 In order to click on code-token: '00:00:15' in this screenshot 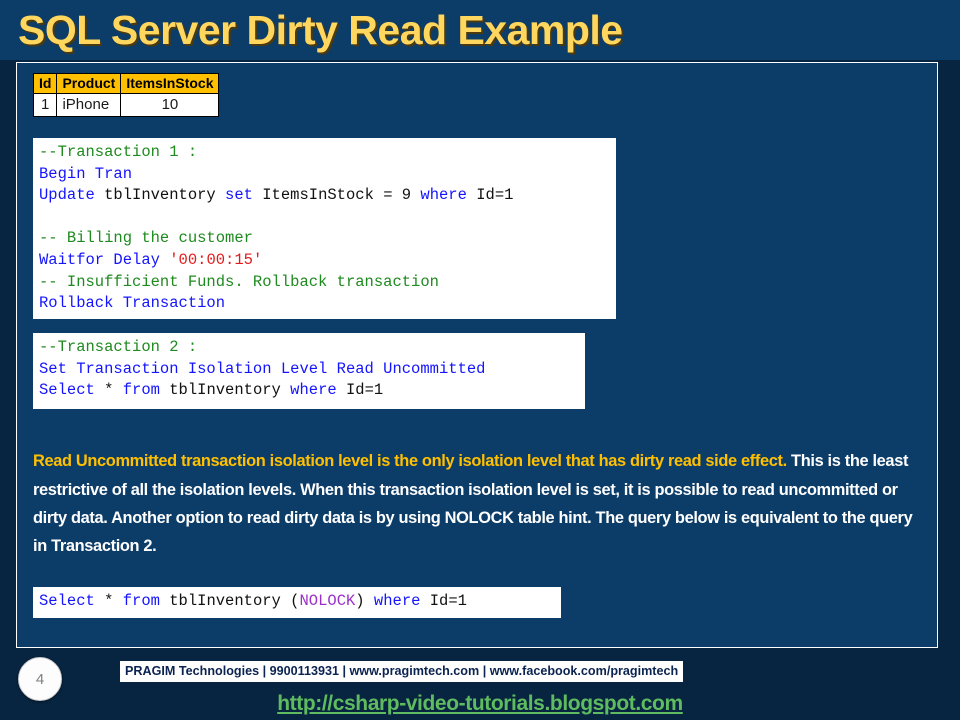, I will do `click(216, 259)`.